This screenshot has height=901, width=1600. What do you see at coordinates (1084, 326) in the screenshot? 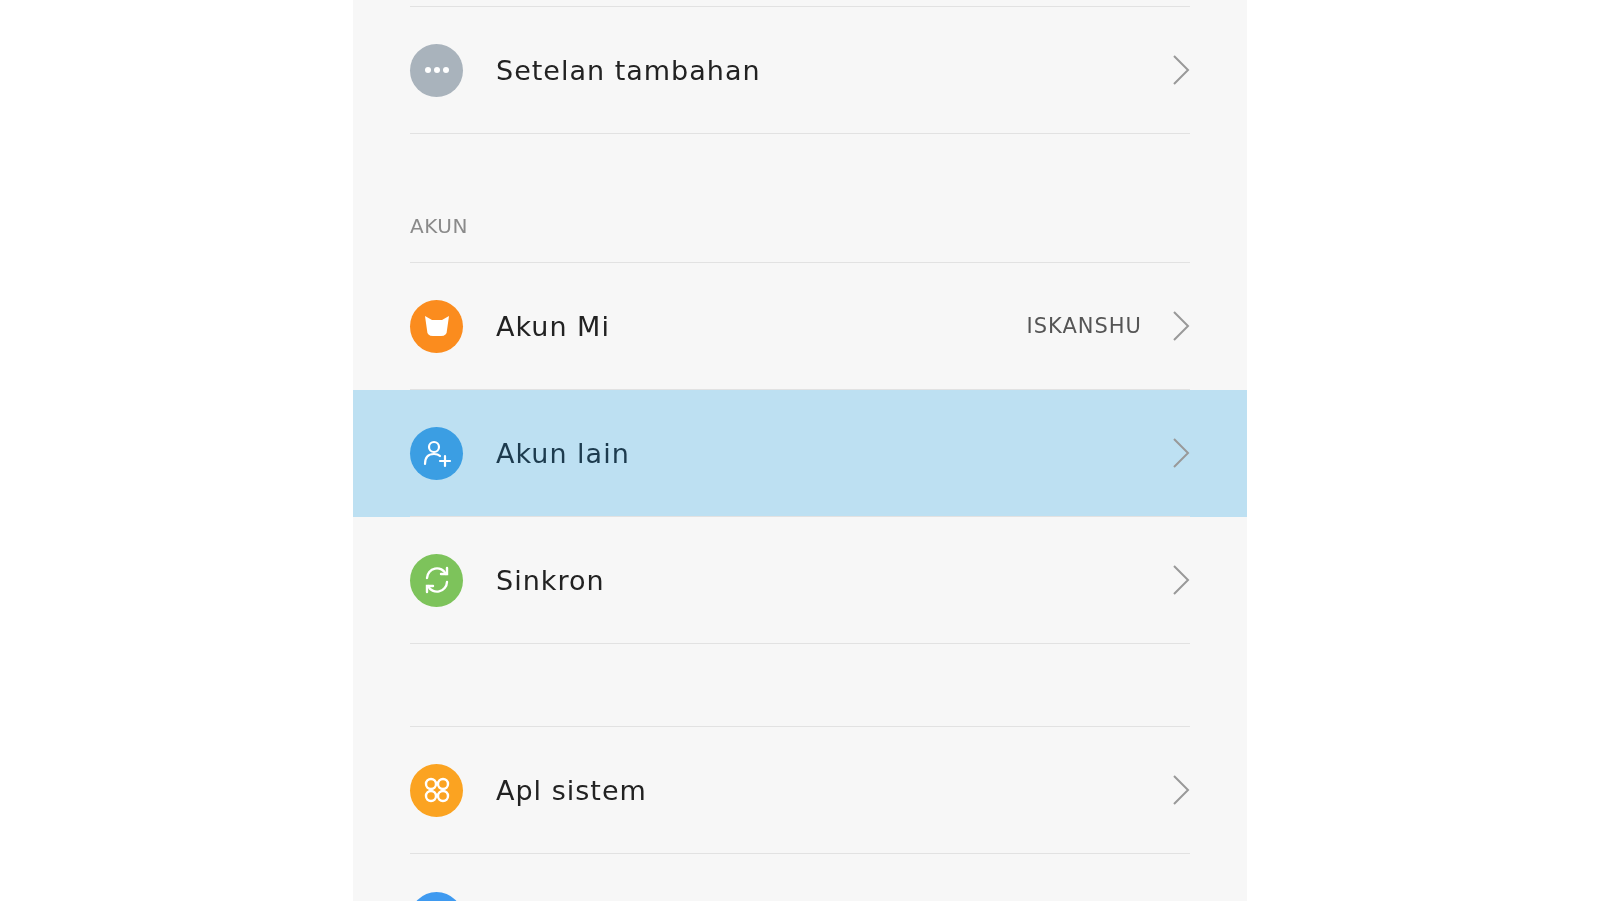
I see `row-value: ISKANSHU` at bounding box center [1084, 326].